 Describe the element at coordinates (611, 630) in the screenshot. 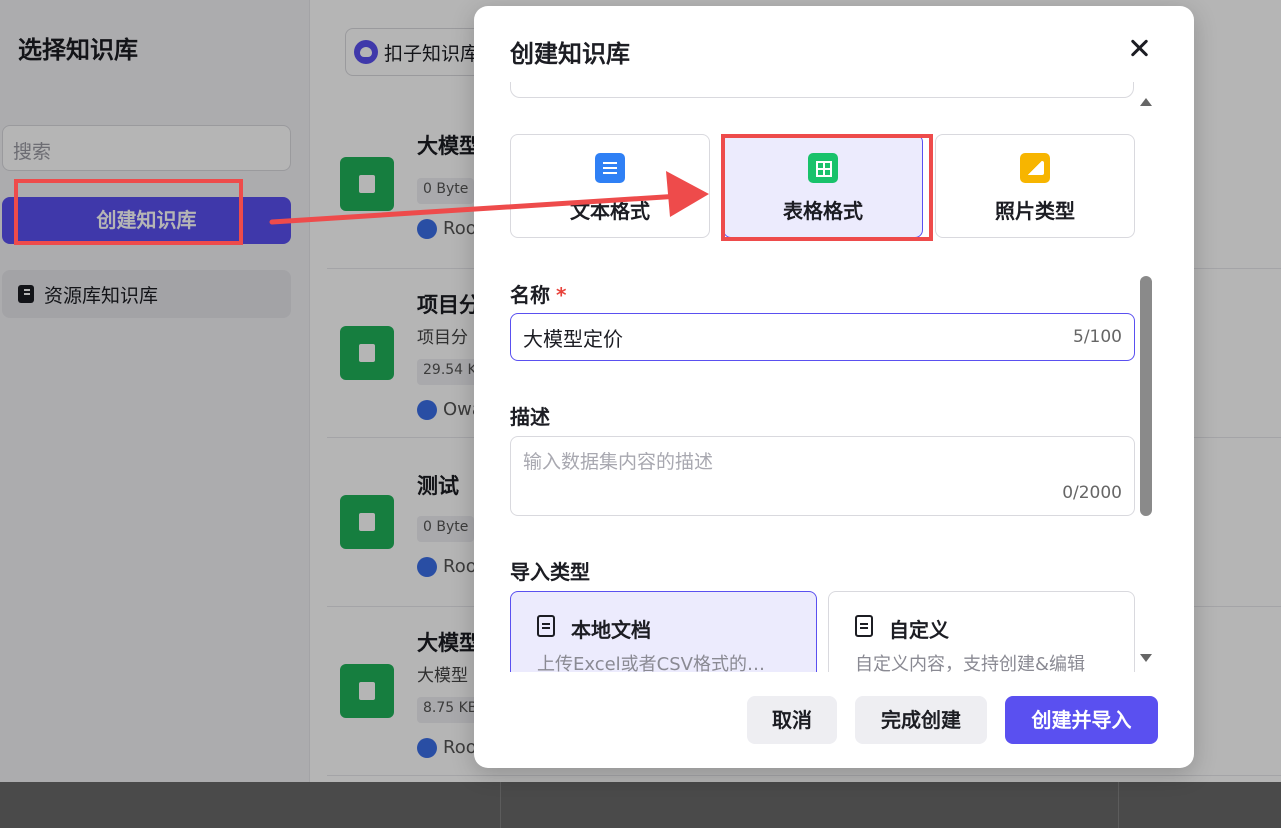

I see `import-option-title: 本地文档` at that location.